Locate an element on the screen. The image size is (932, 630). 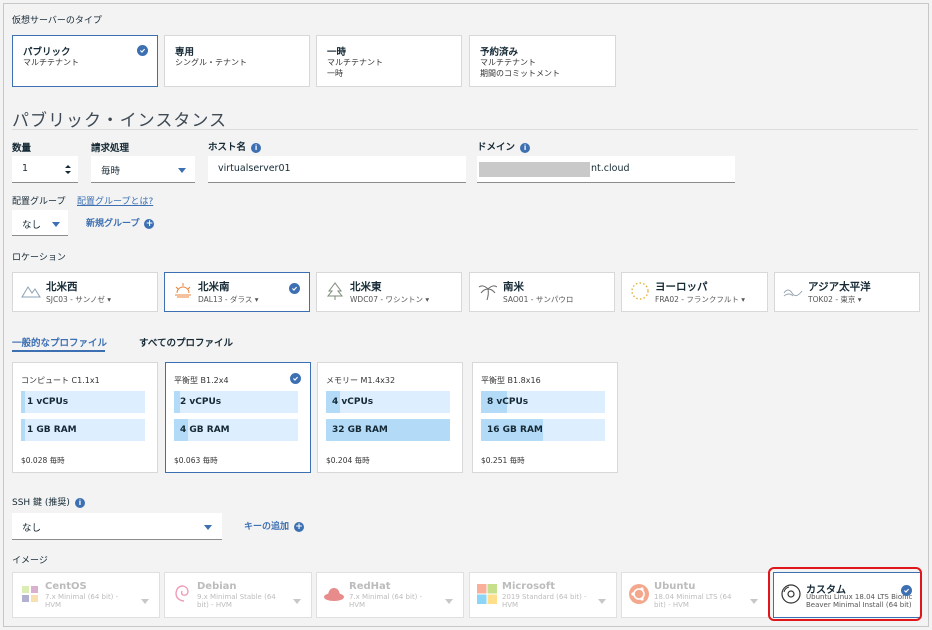
location-na-south: 北米南 DAL13 - ダラス ▾ is located at coordinates (237, 292).